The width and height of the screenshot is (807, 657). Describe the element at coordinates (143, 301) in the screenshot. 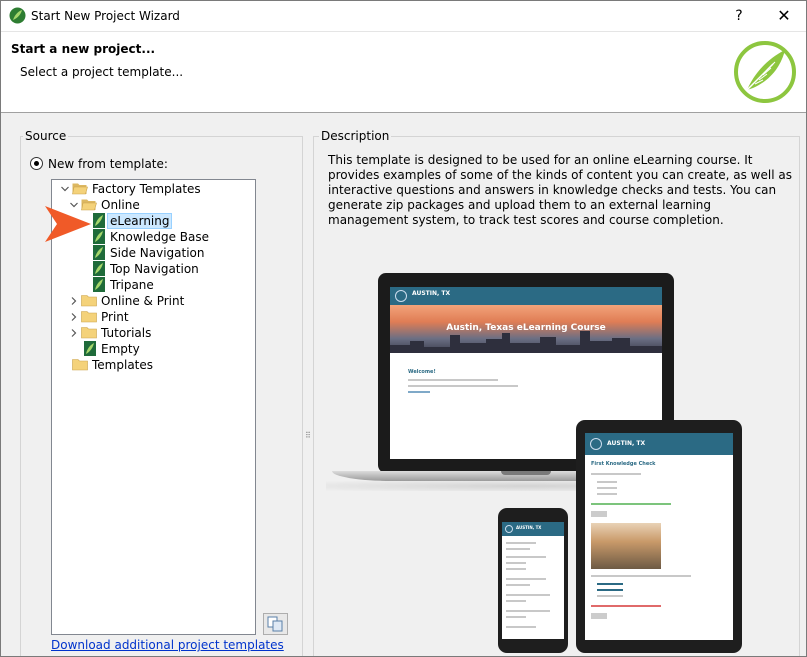

I see `tree-item-label: Online & Print` at that location.